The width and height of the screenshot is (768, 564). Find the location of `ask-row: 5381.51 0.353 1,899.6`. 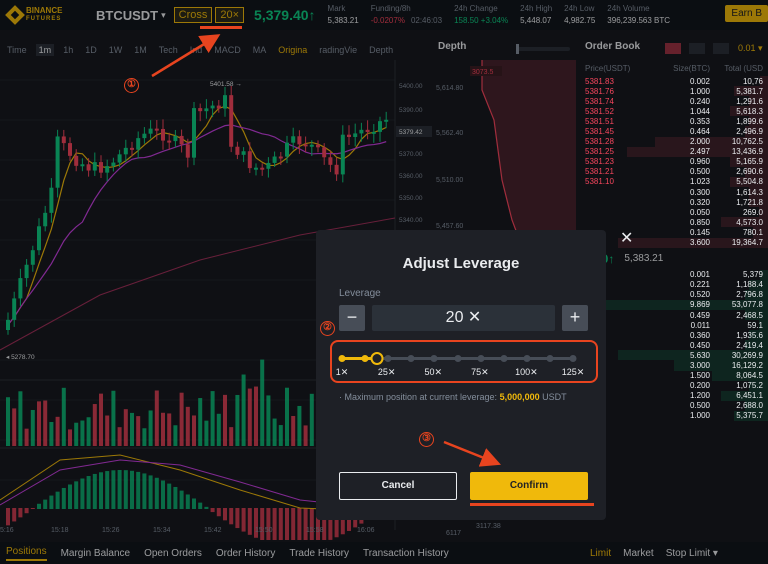

ask-row: 5381.51 0.353 1,899.6 is located at coordinates (674, 121).